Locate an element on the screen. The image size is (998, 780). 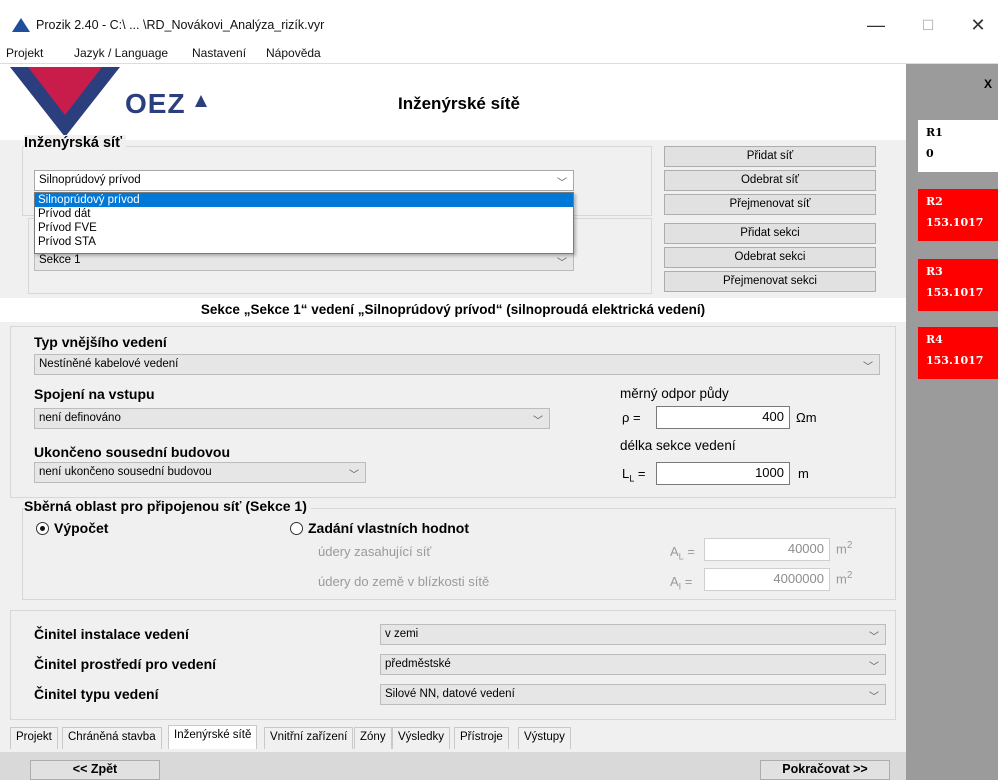
network-select-value: Silnoprúdový prívod is located at coordinates (90, 180).